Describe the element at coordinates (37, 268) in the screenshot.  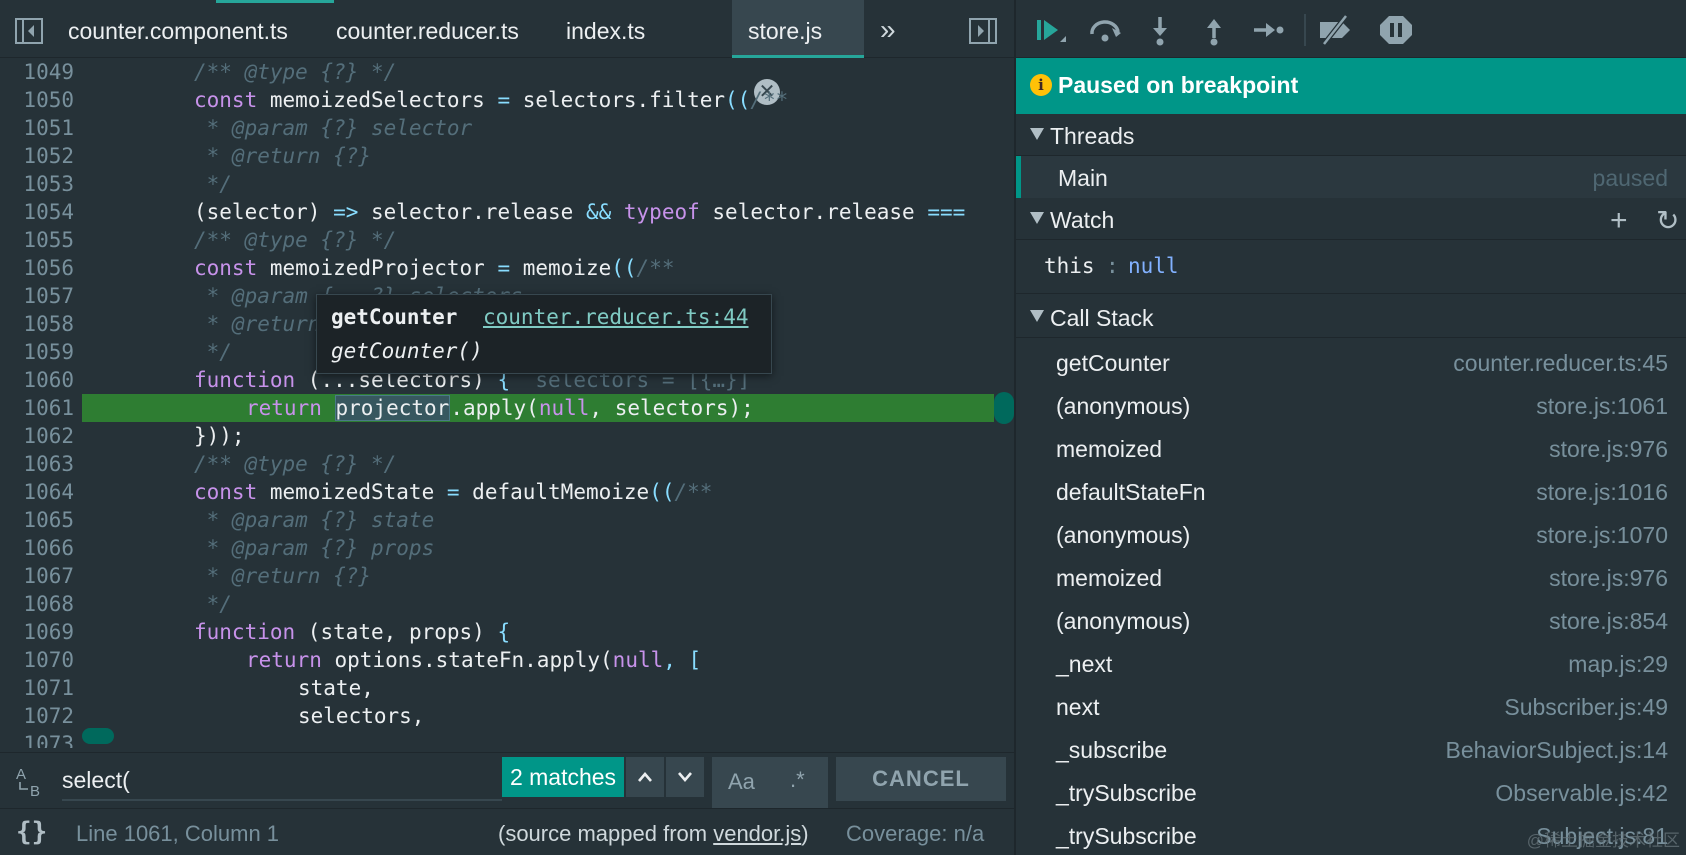
I see `line-number: 1056` at that location.